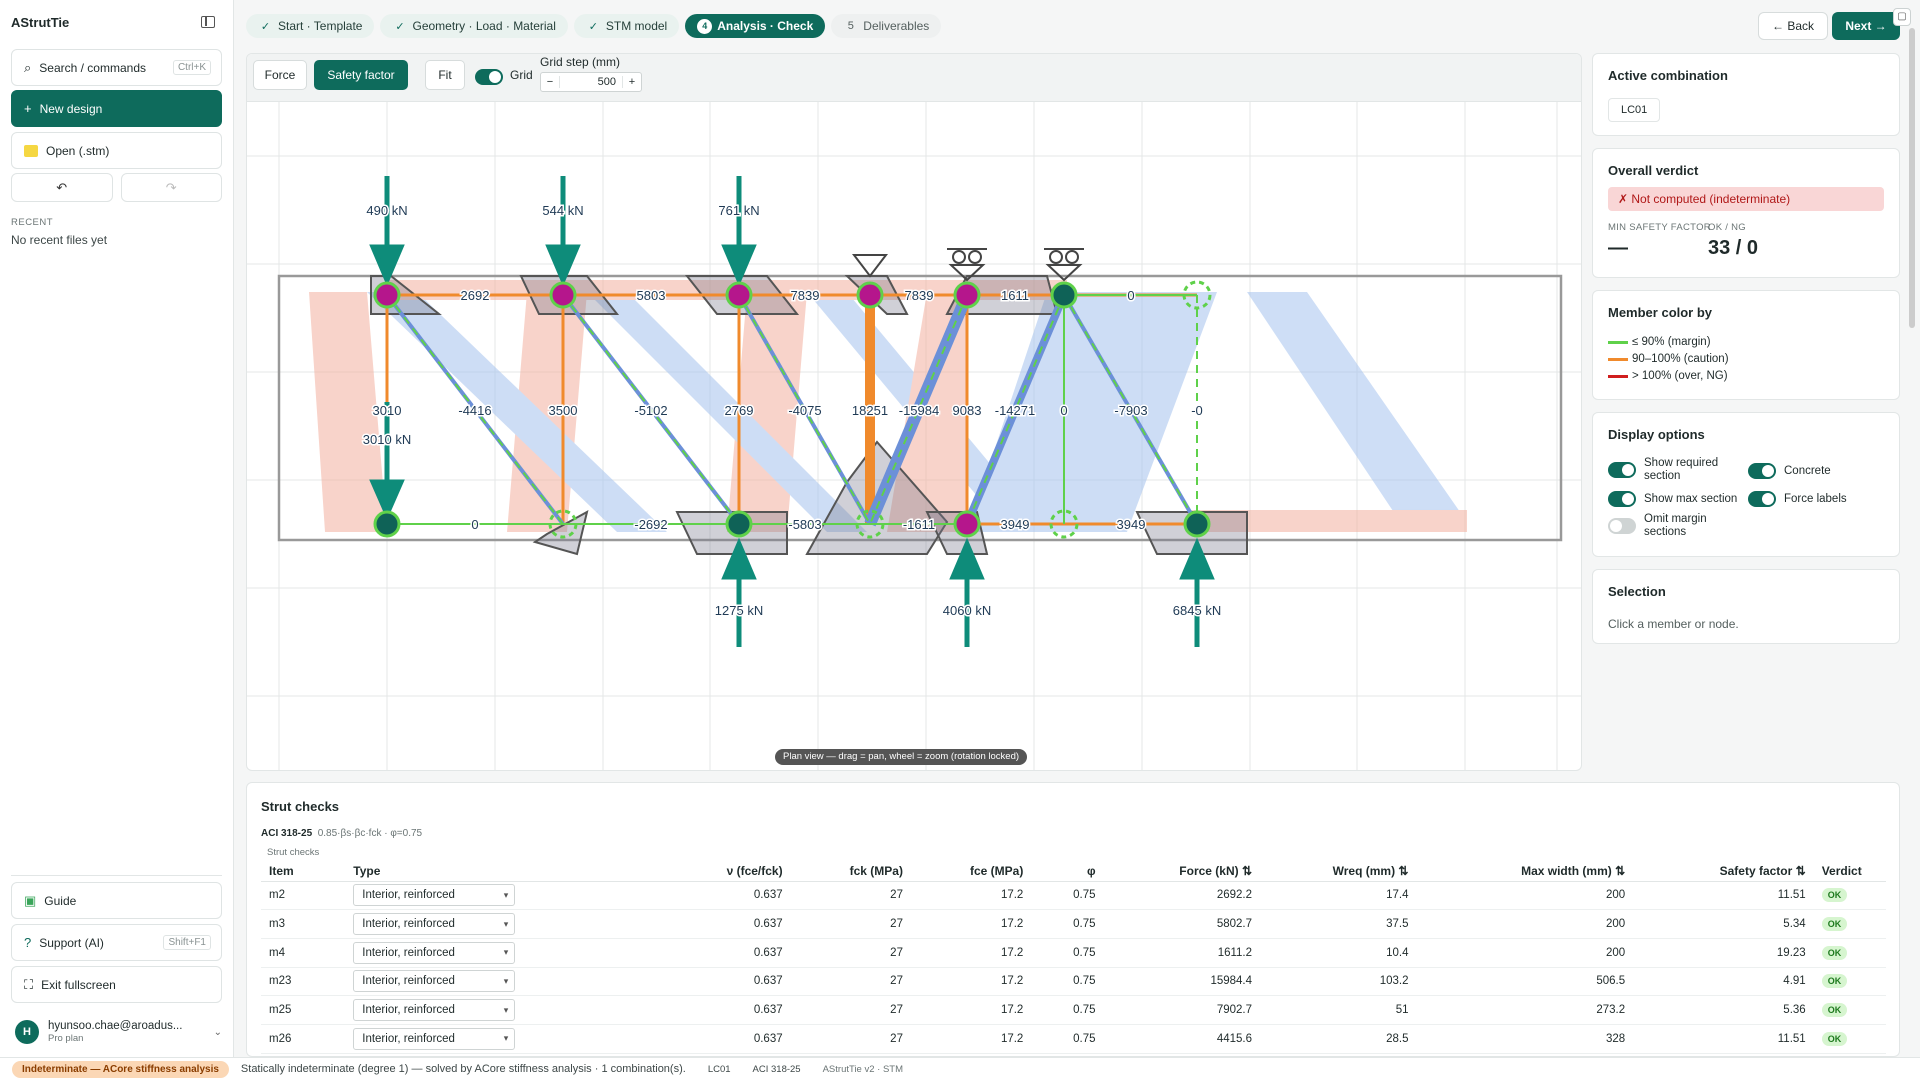 The height and width of the screenshot is (1080, 1920). Describe the element at coordinates (116, 67) in the screenshot. I see `search-commands-button: ⌕ Search / commands Ctrl+K` at that location.